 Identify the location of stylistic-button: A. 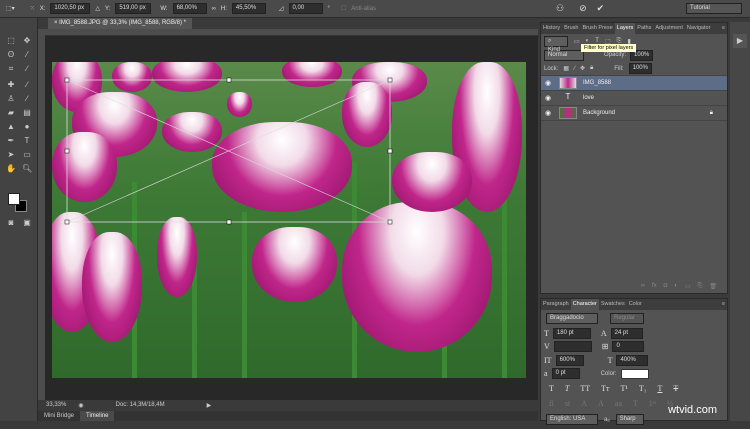
(601, 403).